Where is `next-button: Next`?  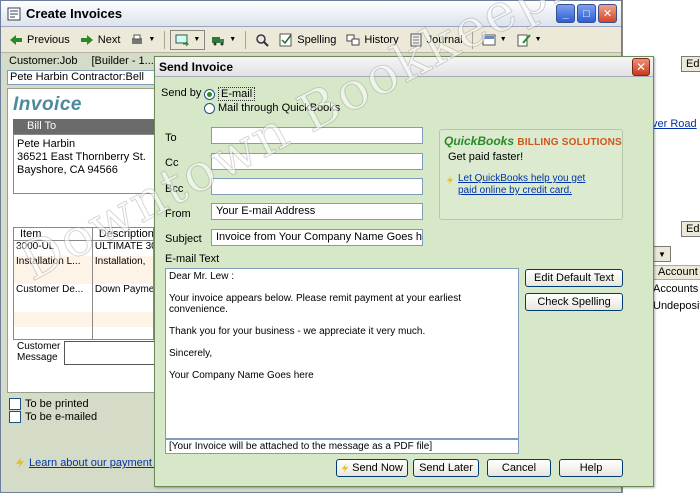
next-button: Next is located at coordinates (100, 40).